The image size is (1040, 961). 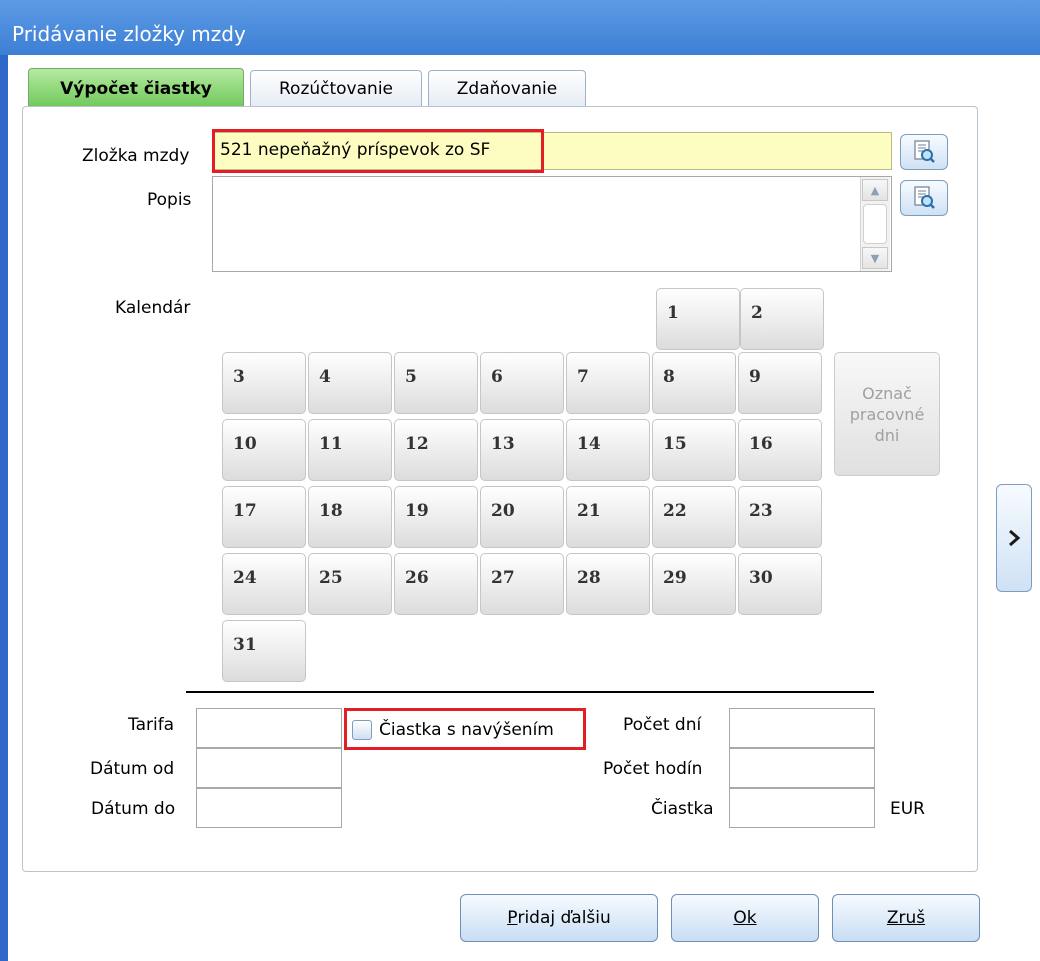 What do you see at coordinates (264, 383) in the screenshot?
I see `calendar-day-3: 3` at bounding box center [264, 383].